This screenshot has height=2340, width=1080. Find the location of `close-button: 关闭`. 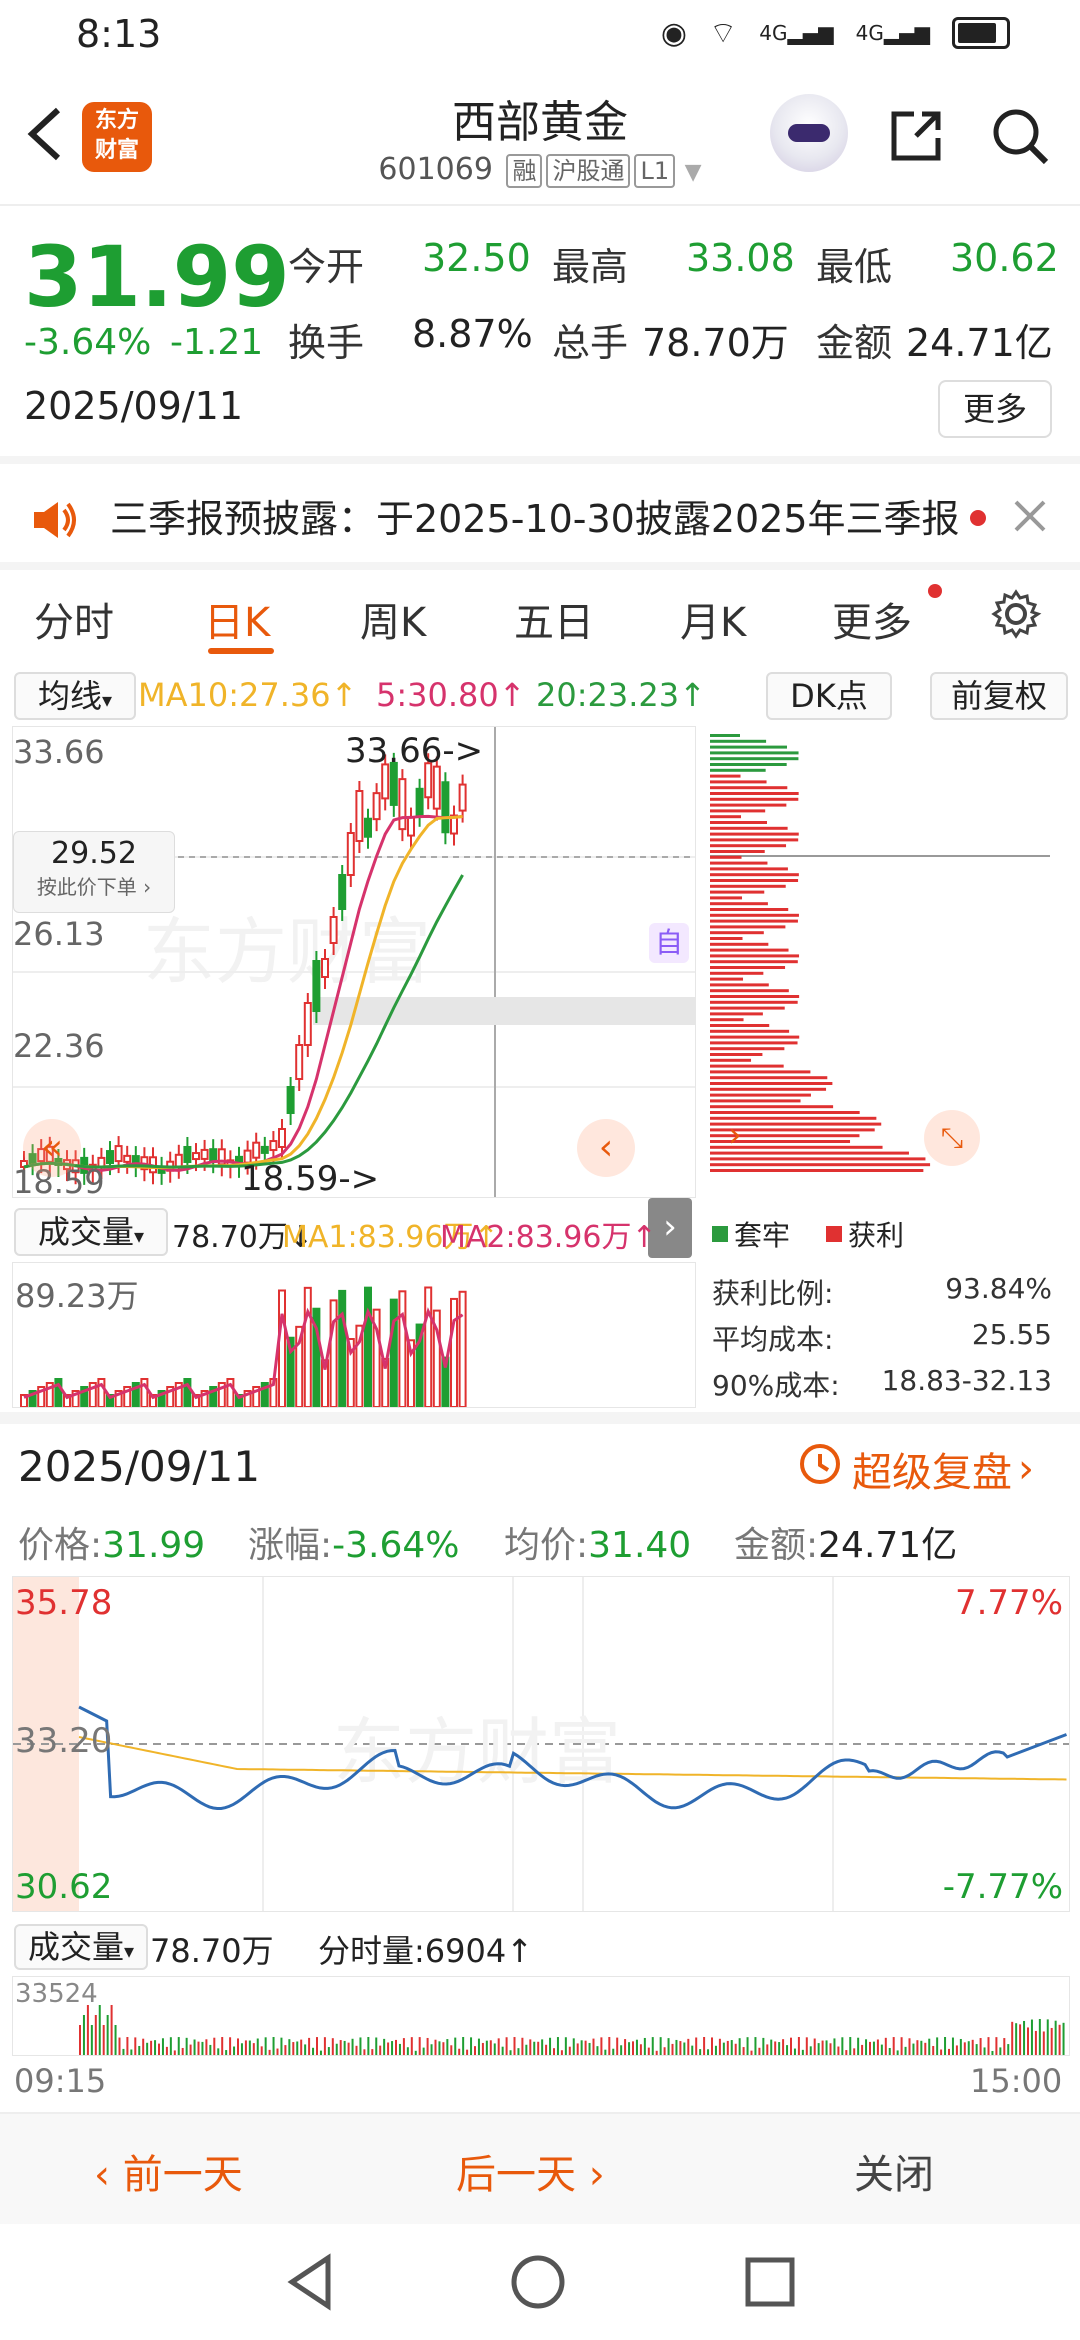

close-button: 关闭 is located at coordinates (894, 2171).